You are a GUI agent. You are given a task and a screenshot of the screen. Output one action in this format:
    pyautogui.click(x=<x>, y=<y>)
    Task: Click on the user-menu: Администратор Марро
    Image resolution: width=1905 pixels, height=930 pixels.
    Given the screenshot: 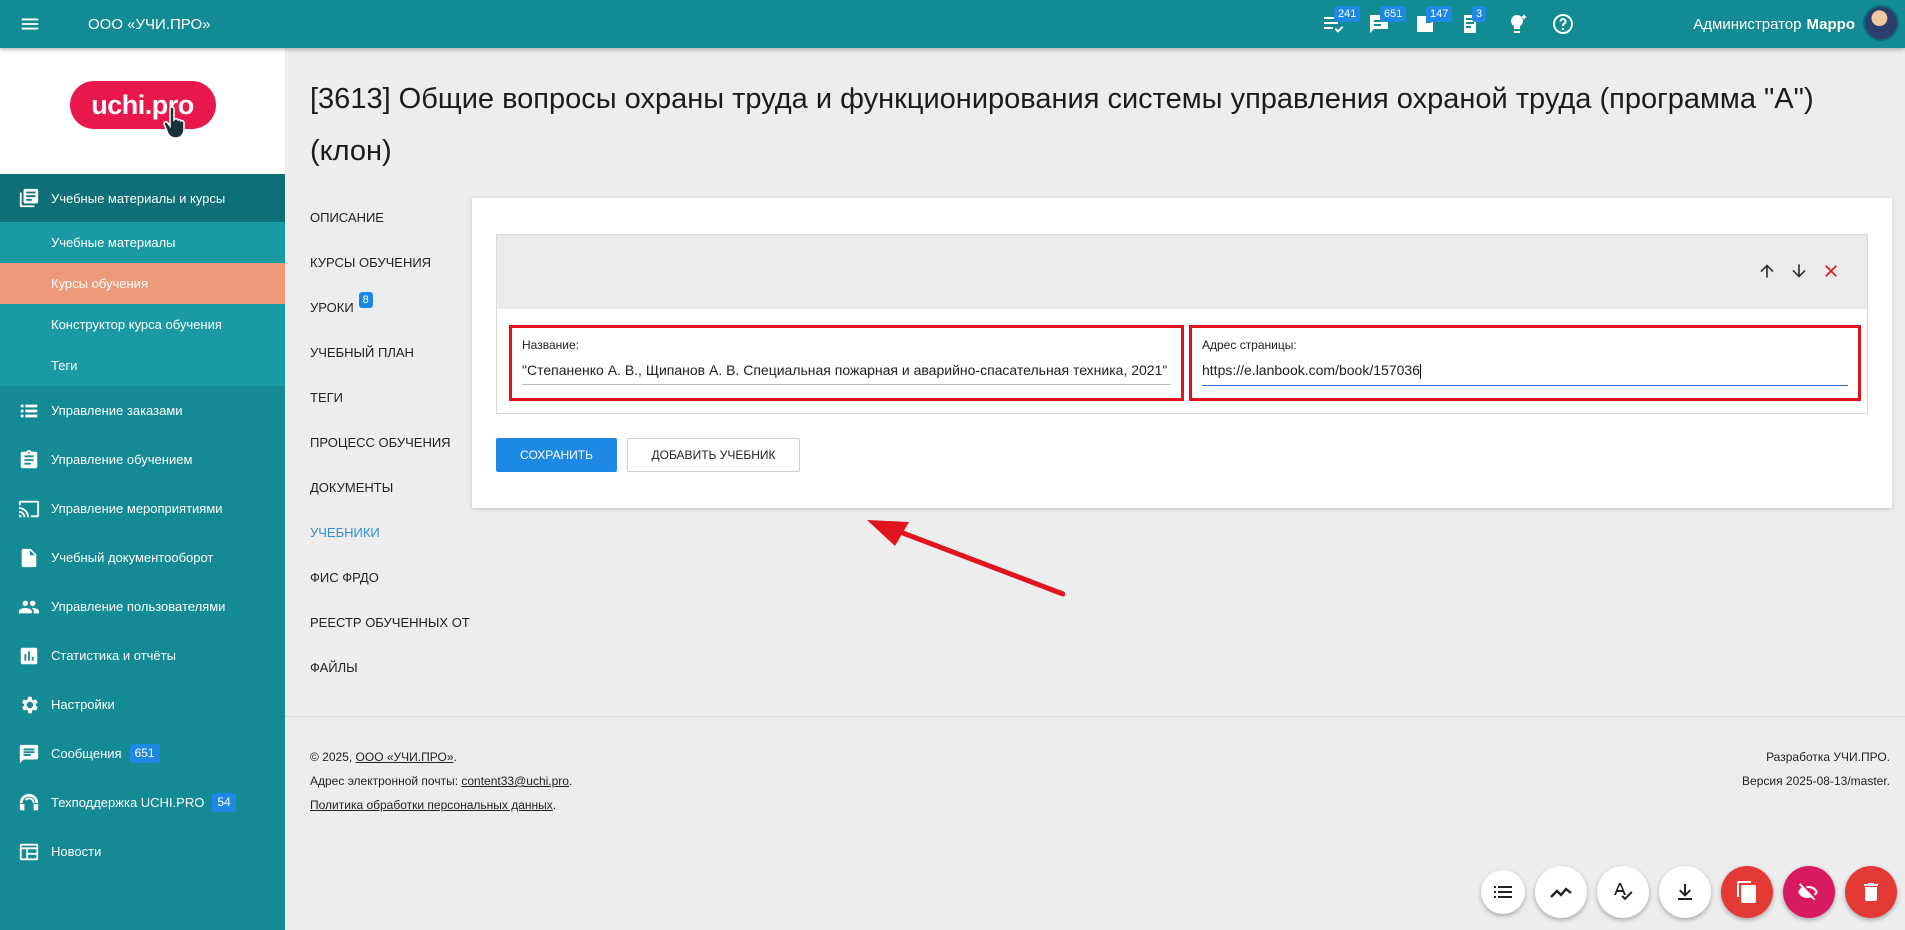 What is the action you would take?
    pyautogui.click(x=1774, y=24)
    